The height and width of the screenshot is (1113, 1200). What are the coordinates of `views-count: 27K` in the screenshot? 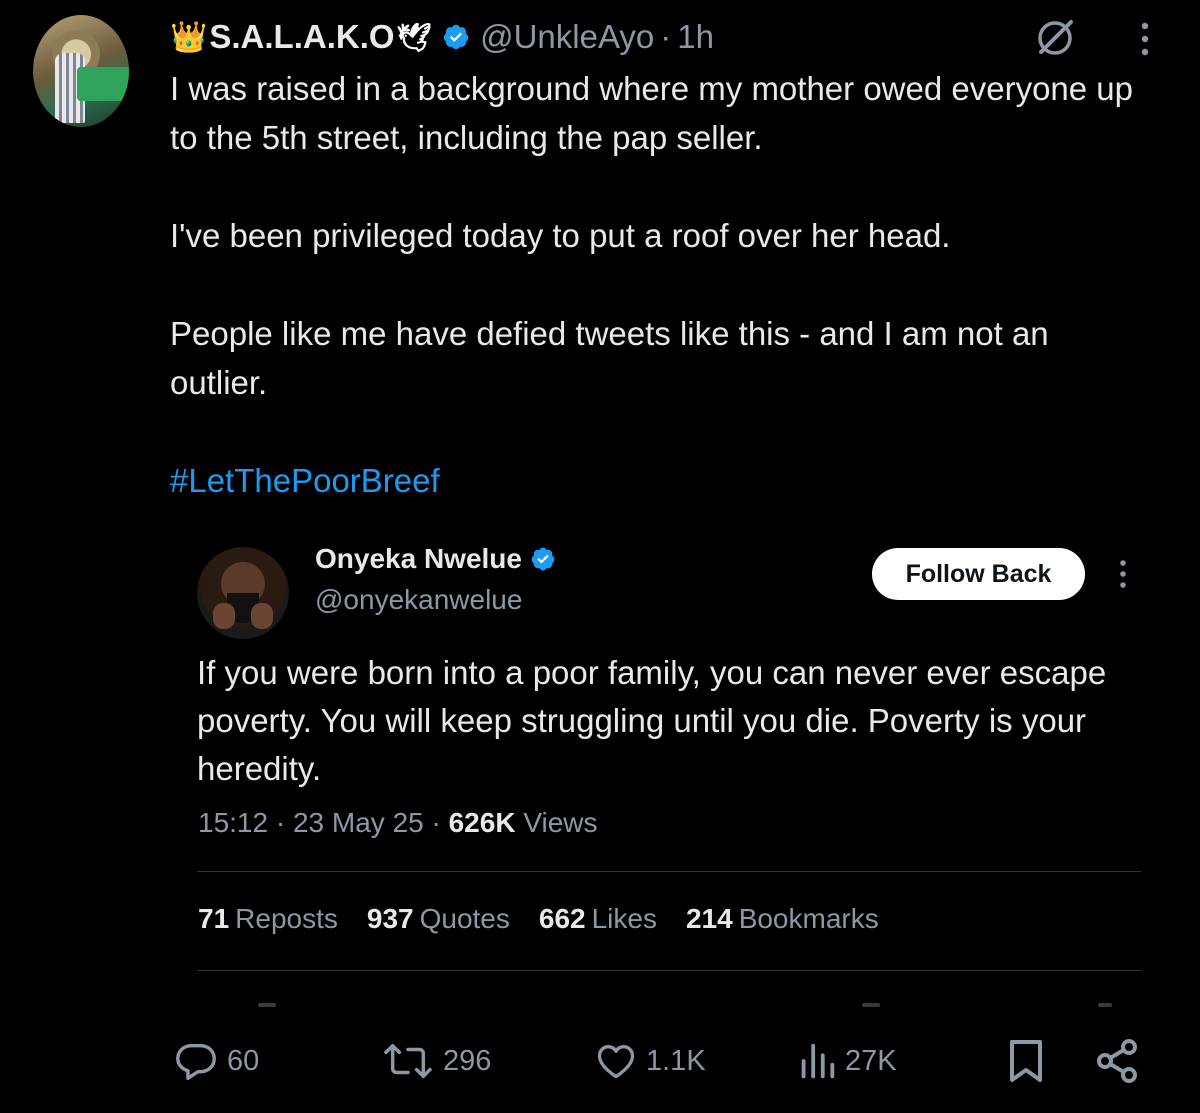 It's located at (871, 1060).